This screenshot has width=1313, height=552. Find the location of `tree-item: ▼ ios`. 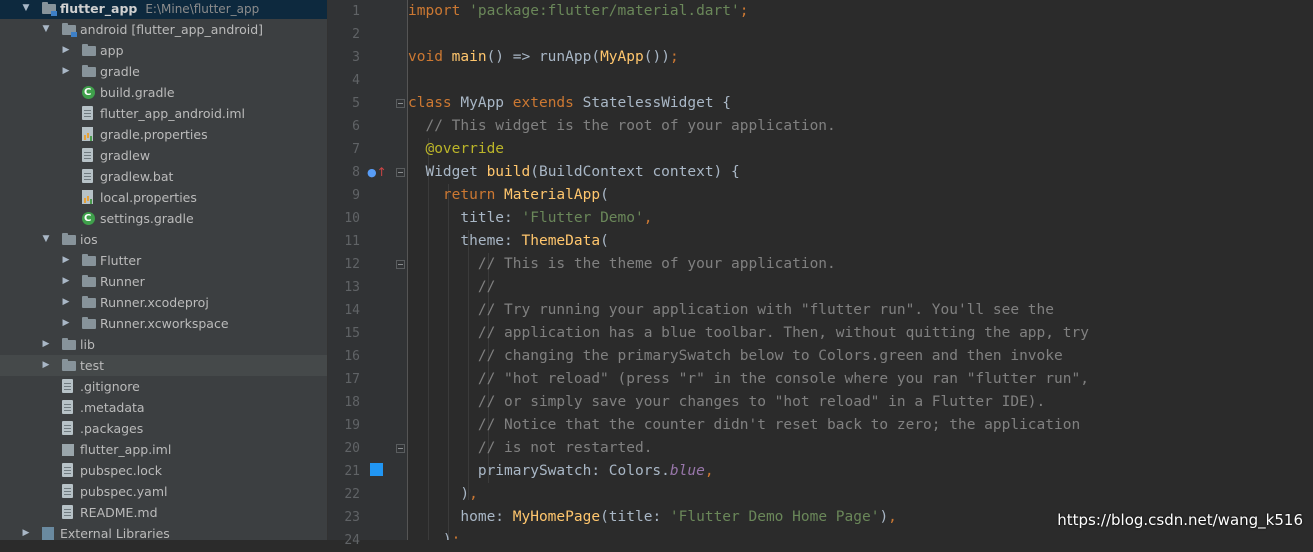

tree-item: ▼ ios is located at coordinates (163, 239).